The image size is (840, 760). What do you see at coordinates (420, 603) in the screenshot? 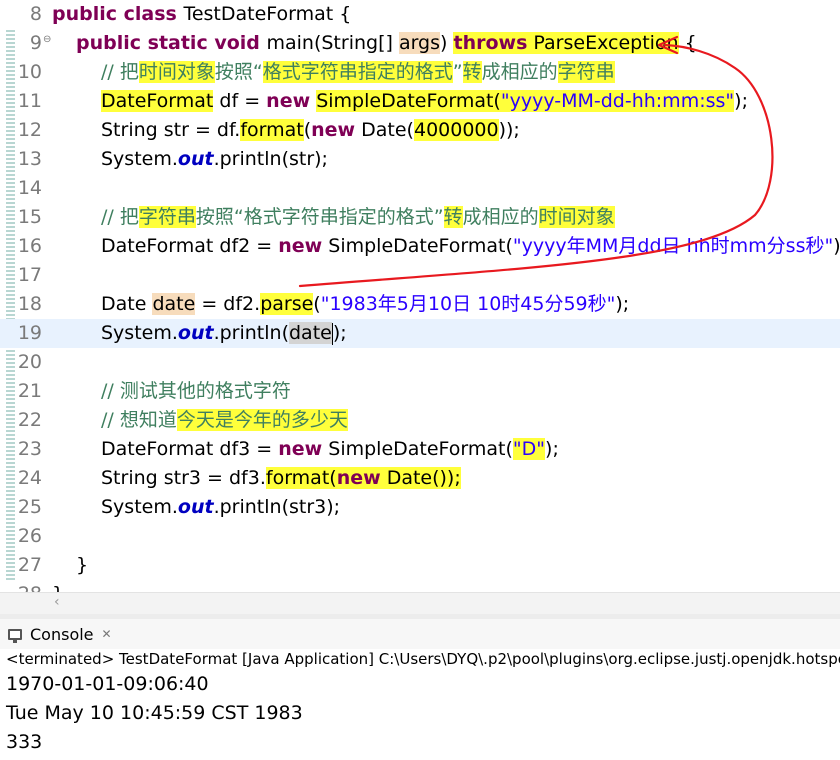
I see `horizontal-scrollbar: ‹` at bounding box center [420, 603].